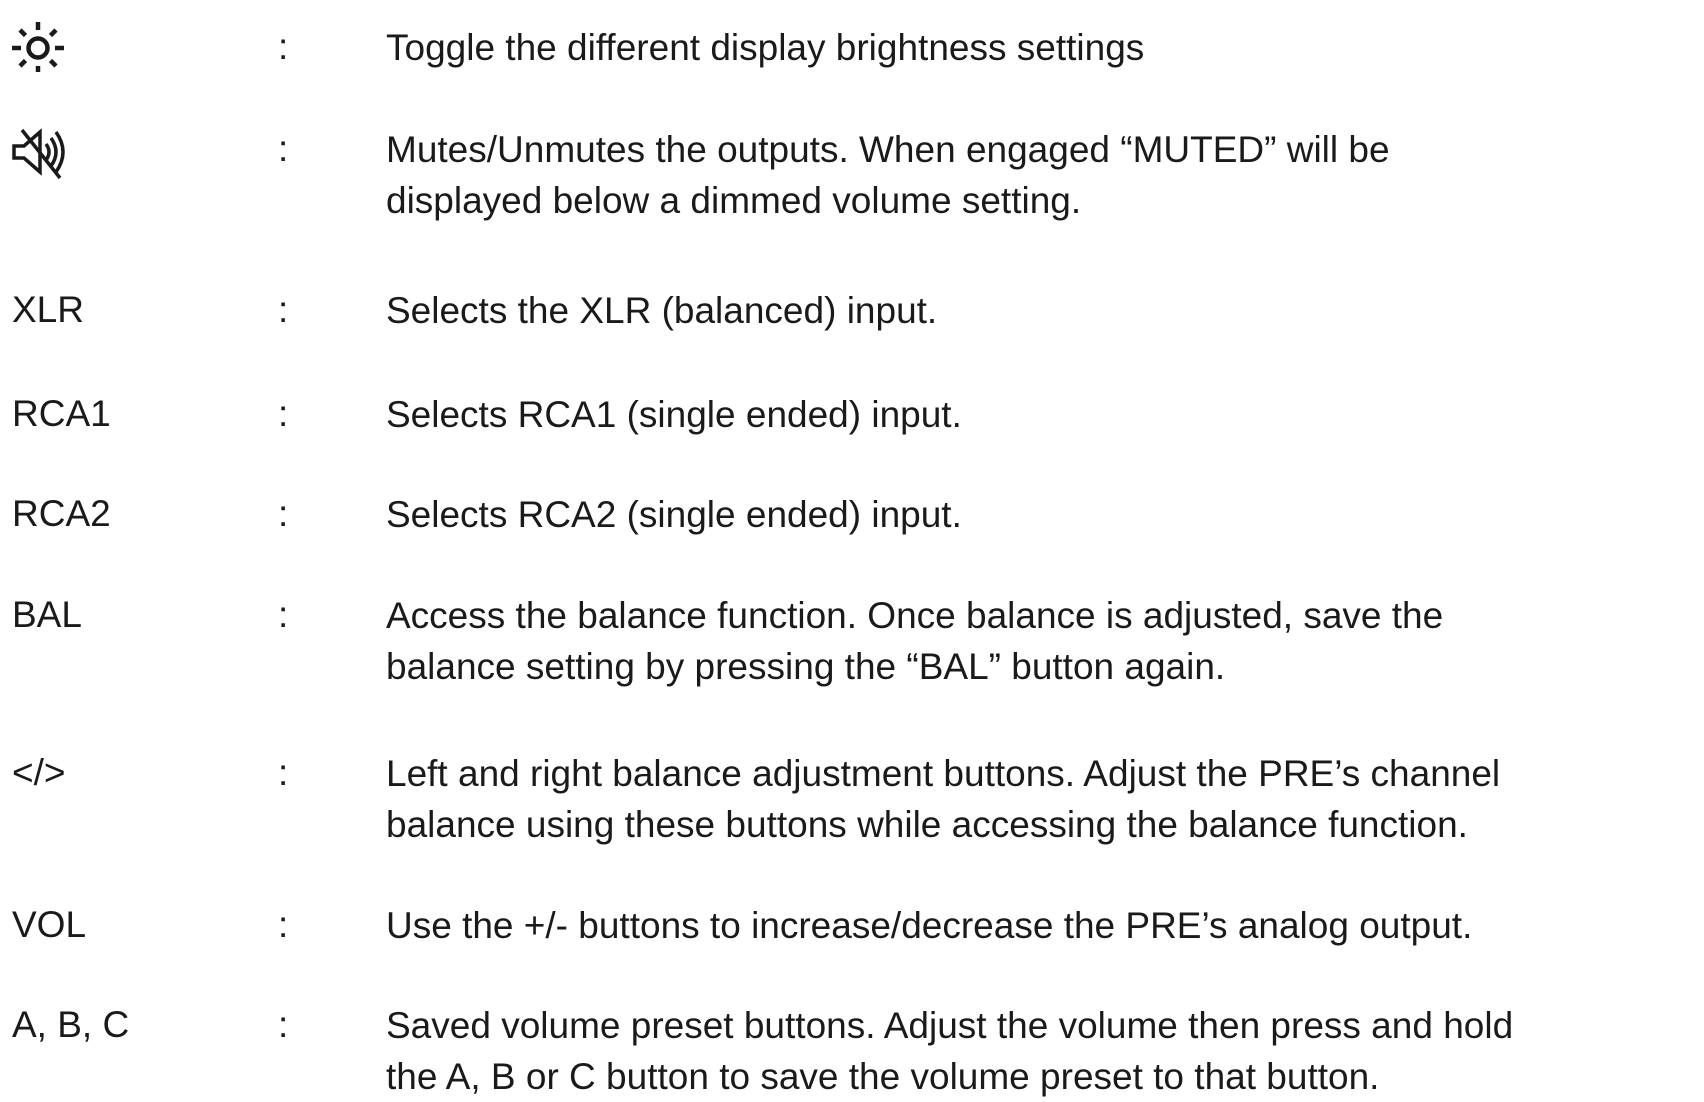 The image size is (1704, 1102). I want to click on legend-key: XLR, so click(48, 309).